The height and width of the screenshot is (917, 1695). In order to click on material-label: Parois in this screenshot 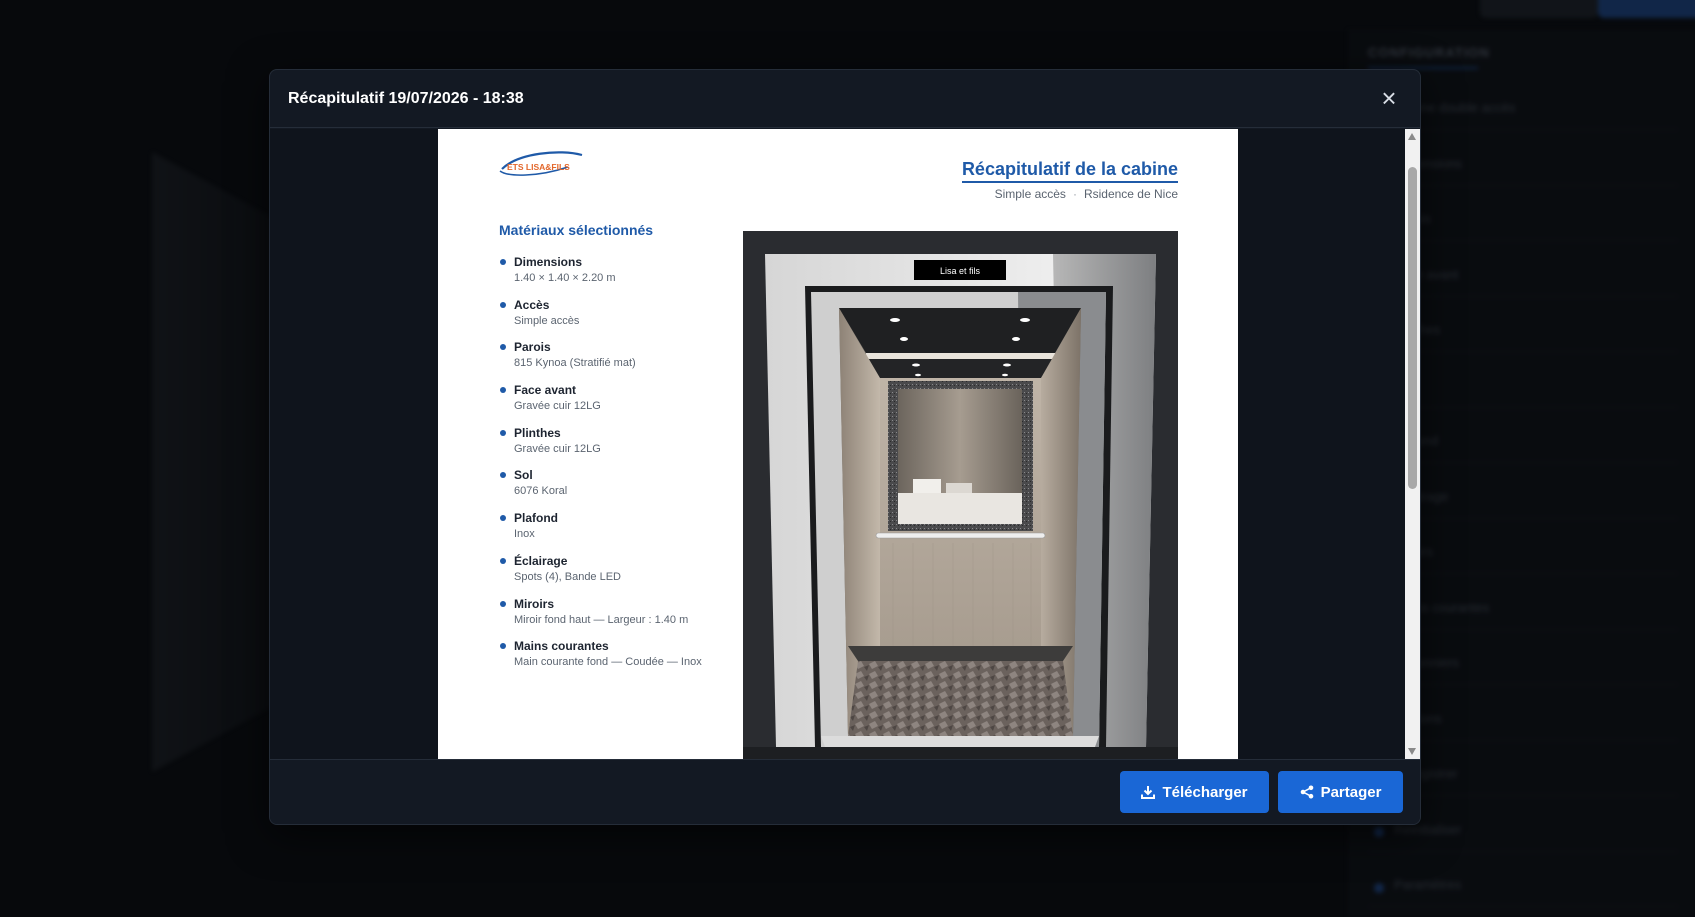, I will do `click(532, 347)`.